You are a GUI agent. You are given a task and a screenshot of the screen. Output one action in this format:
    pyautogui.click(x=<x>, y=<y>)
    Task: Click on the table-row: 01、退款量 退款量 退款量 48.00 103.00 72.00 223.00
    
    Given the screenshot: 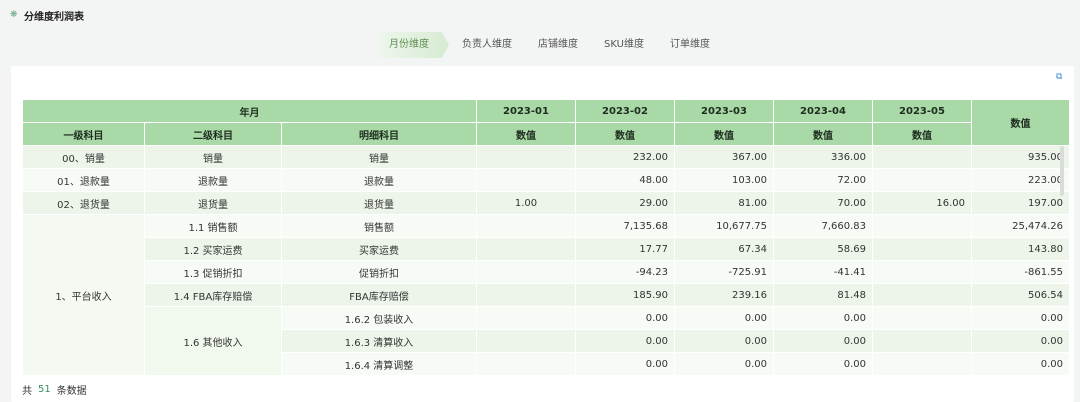 What is the action you would take?
    pyautogui.click(x=546, y=180)
    